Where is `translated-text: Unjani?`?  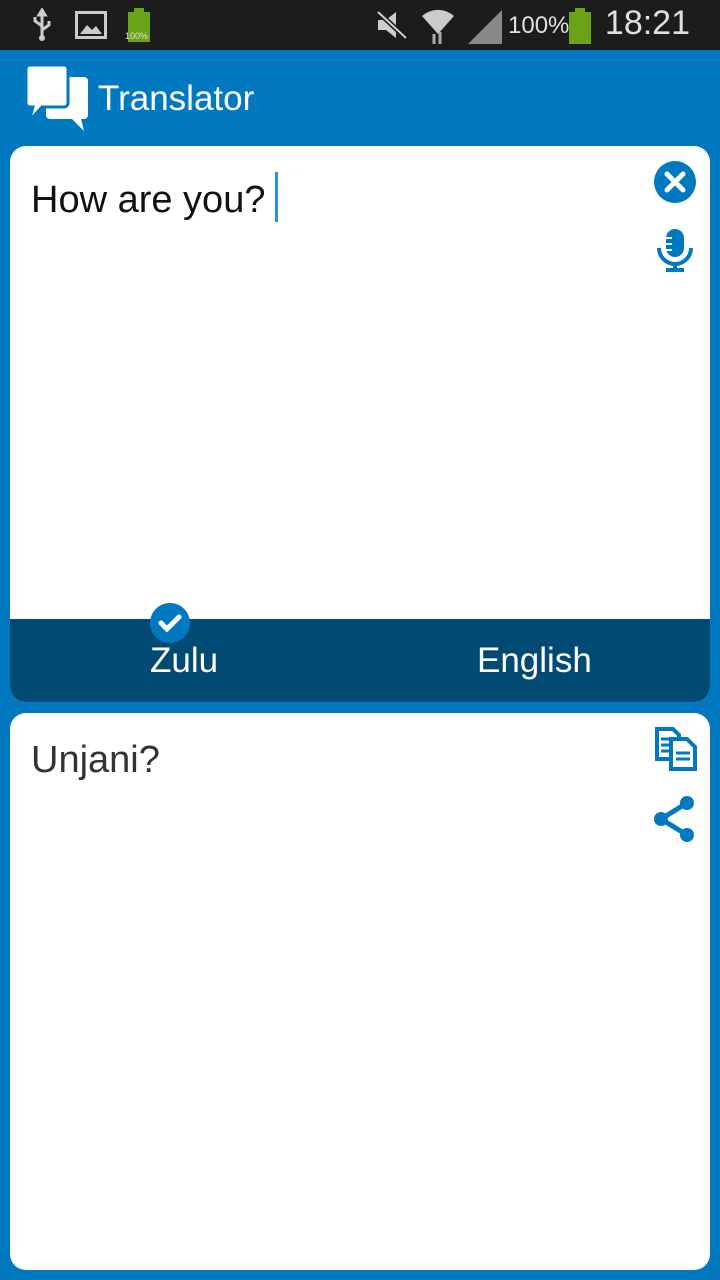
translated-text: Unjani? is located at coordinates (95, 760).